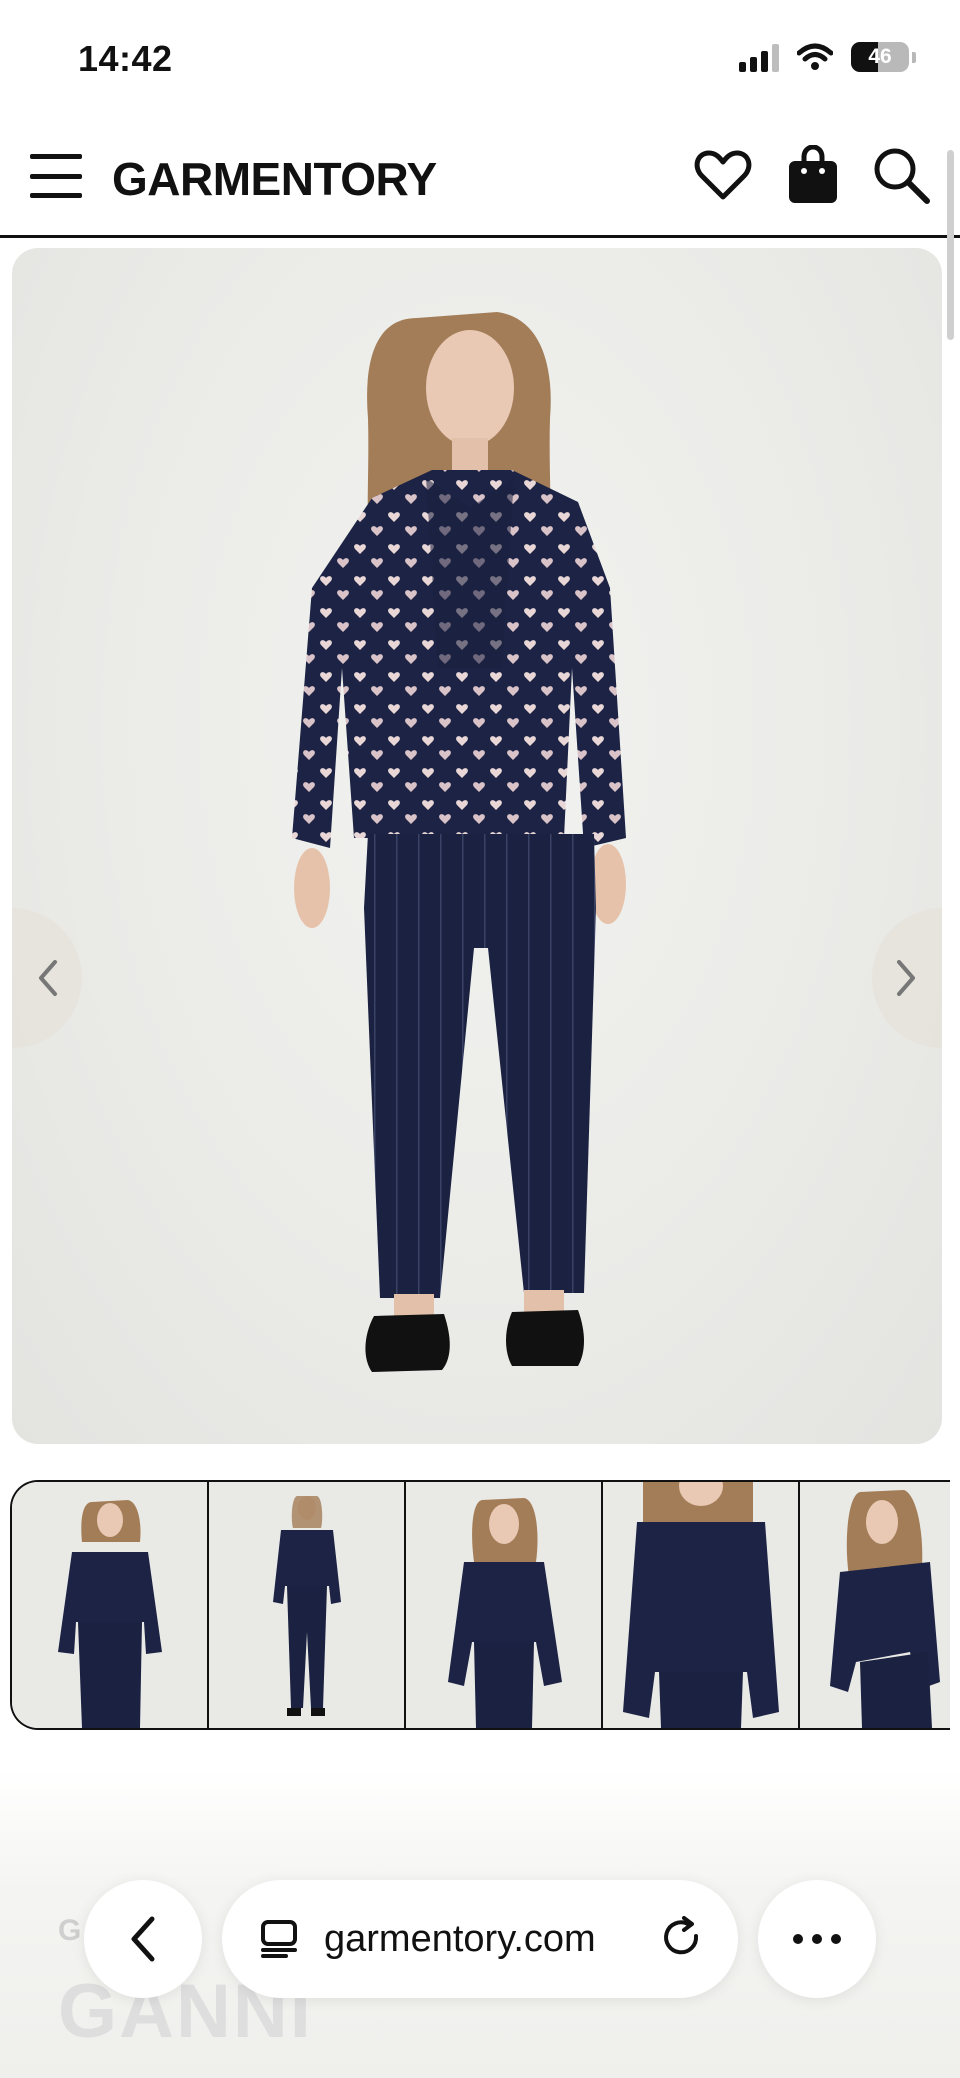 The width and height of the screenshot is (960, 2078). What do you see at coordinates (815, 56) in the screenshot?
I see `wifi-icon` at bounding box center [815, 56].